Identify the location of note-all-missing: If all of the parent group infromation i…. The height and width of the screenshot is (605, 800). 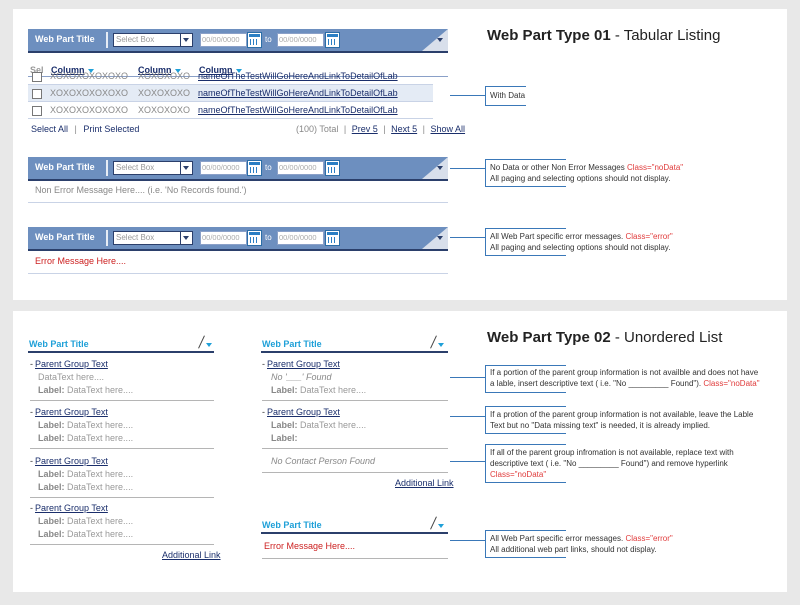
(612, 463).